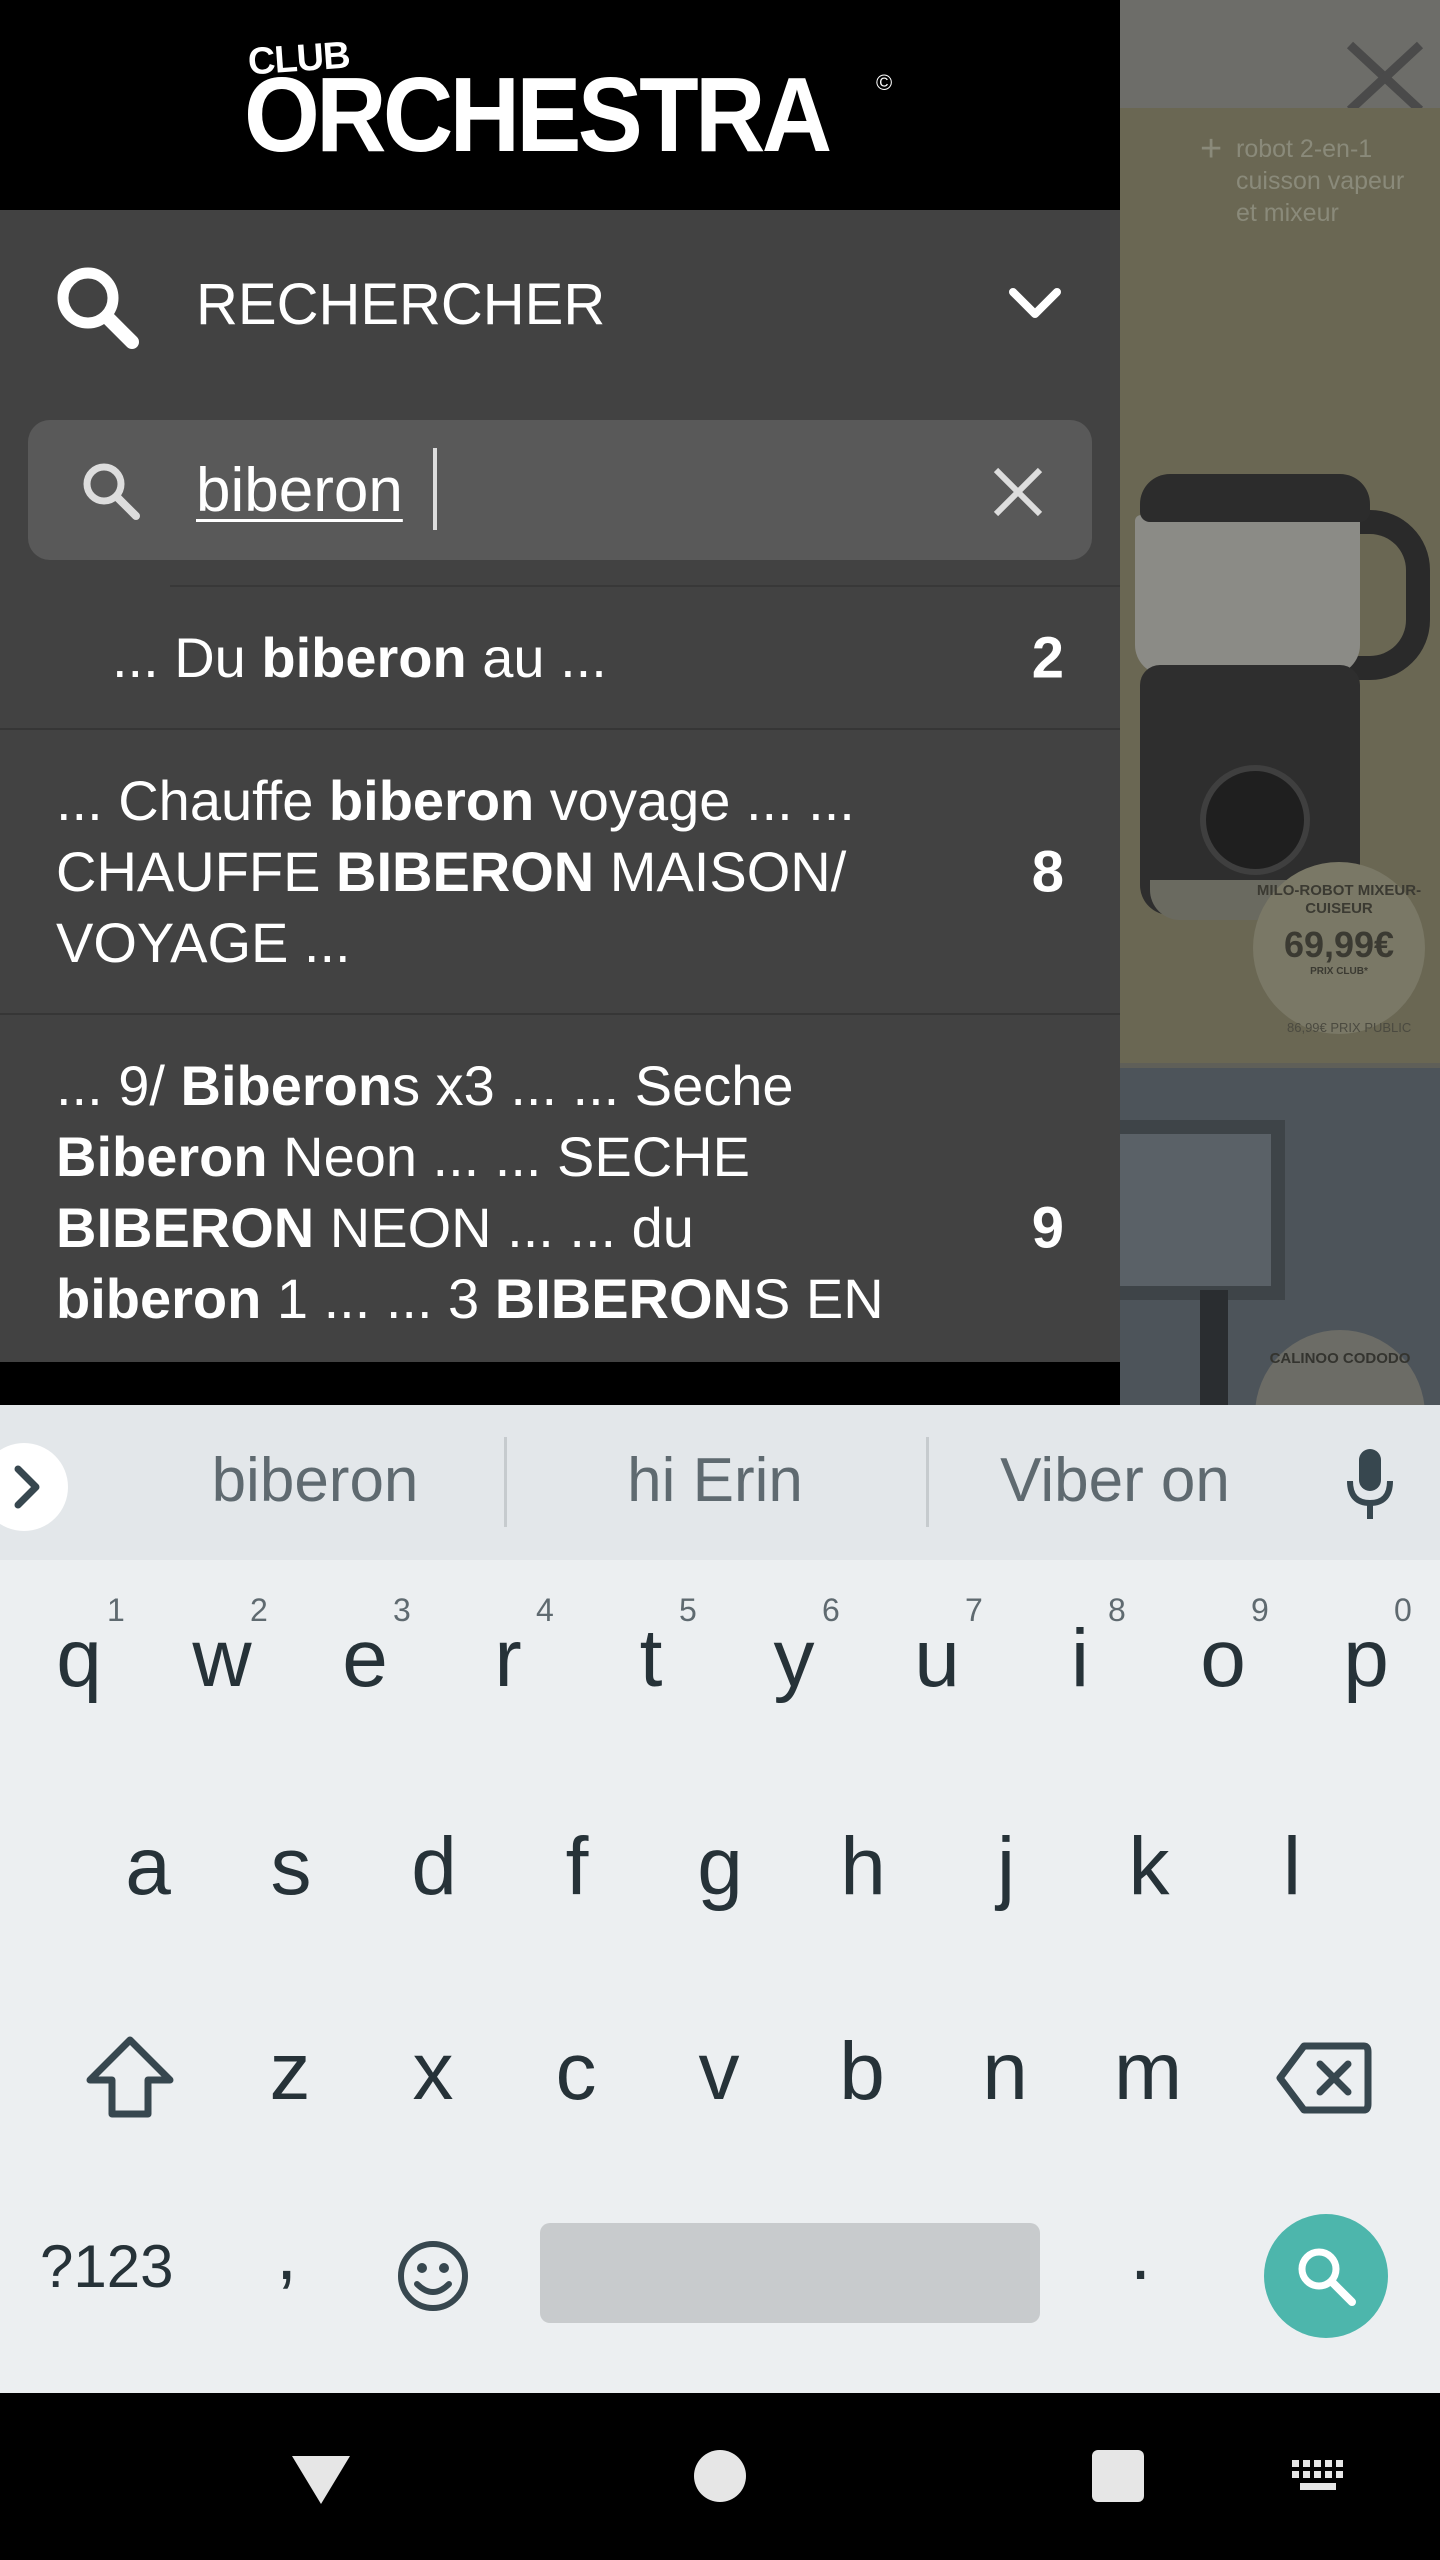 The image size is (1440, 2560). I want to click on promo-text: robot 2-en-1 cuisson vapeur et mixeur, so click(1320, 181).